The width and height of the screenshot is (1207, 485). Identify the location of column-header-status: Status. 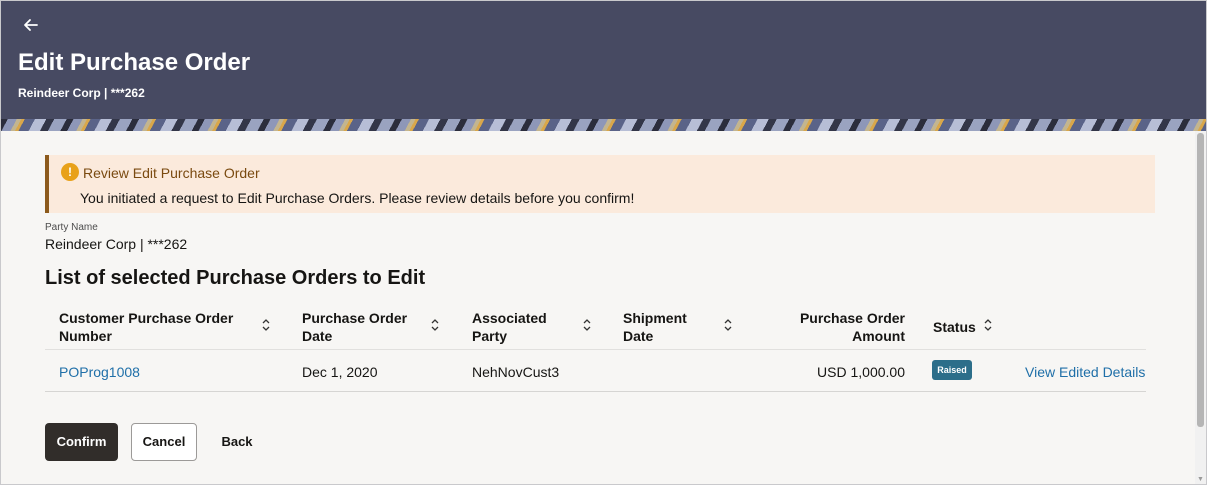
(954, 327).